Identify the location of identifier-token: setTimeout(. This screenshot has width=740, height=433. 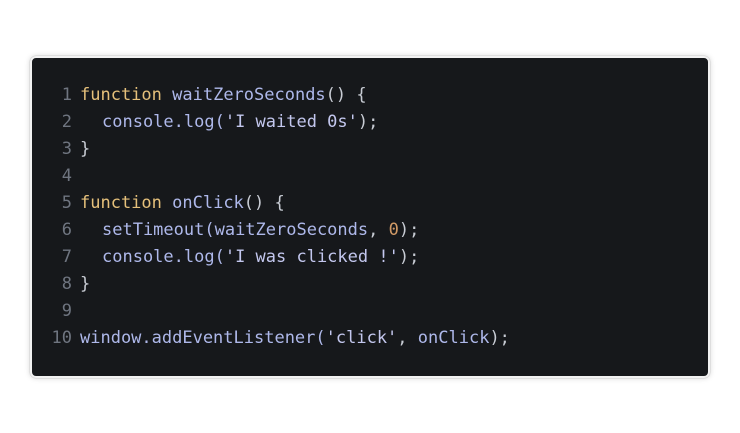
(158, 230).